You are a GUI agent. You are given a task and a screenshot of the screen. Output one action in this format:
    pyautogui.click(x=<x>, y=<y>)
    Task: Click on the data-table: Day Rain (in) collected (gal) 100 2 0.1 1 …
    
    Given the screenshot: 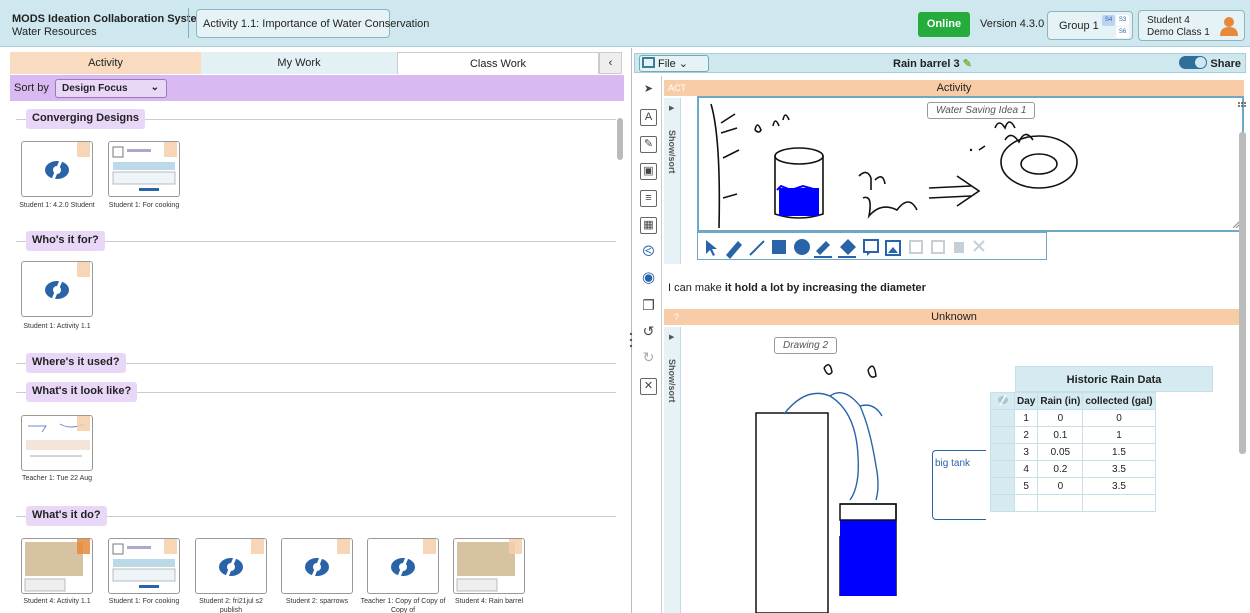 What is the action you would take?
    pyautogui.click(x=1073, y=452)
    